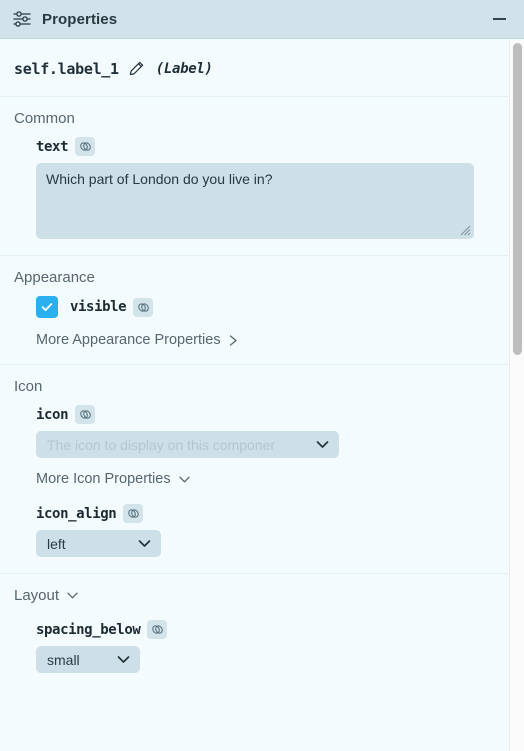 The height and width of the screenshot is (751, 524). I want to click on link-icon-visible, so click(143, 307).